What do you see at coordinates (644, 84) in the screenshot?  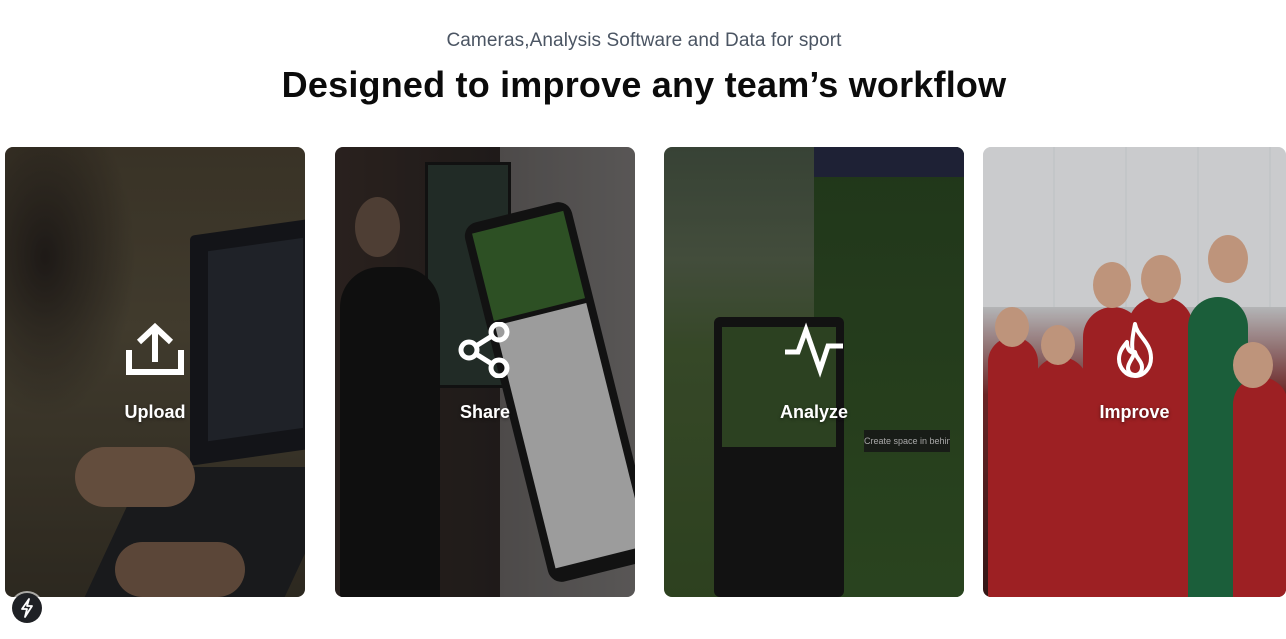 I see `section-headline: Designed to improve any team’s workflow` at bounding box center [644, 84].